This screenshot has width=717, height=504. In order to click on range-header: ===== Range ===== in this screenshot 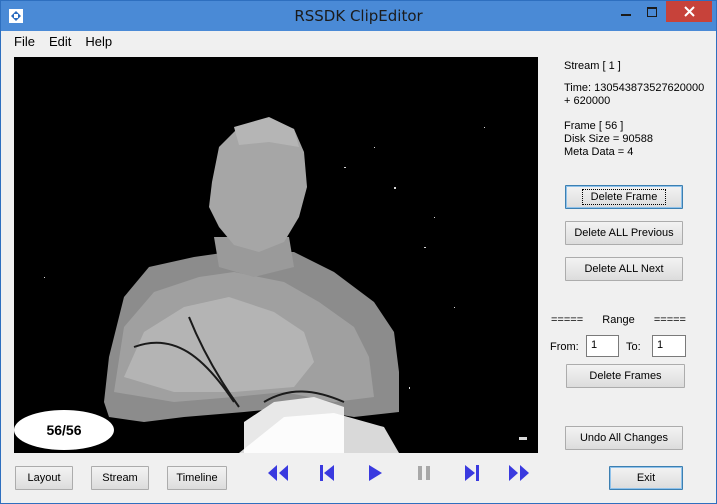, I will do `click(618, 320)`.